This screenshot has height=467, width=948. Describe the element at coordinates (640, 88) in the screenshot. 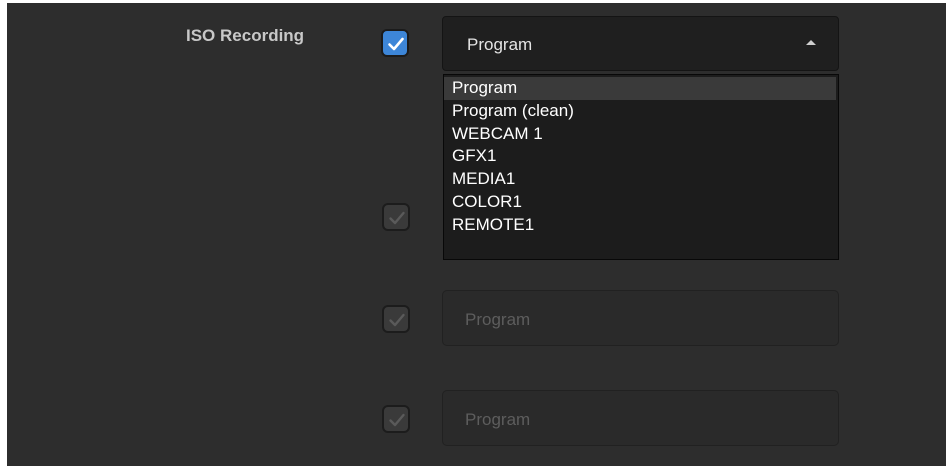

I see `dropdown-option: Program` at that location.